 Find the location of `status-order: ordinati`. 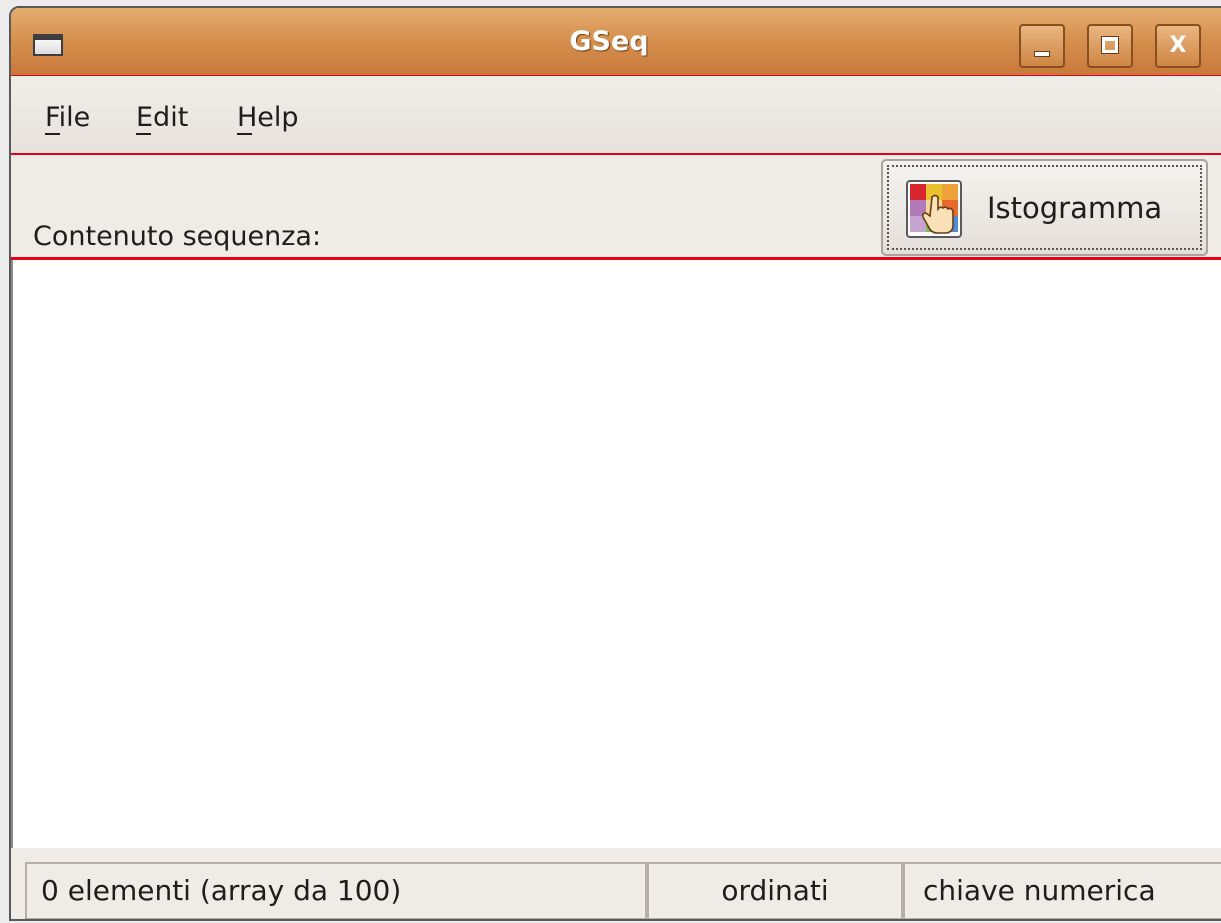

status-order: ordinati is located at coordinates (775, 890).